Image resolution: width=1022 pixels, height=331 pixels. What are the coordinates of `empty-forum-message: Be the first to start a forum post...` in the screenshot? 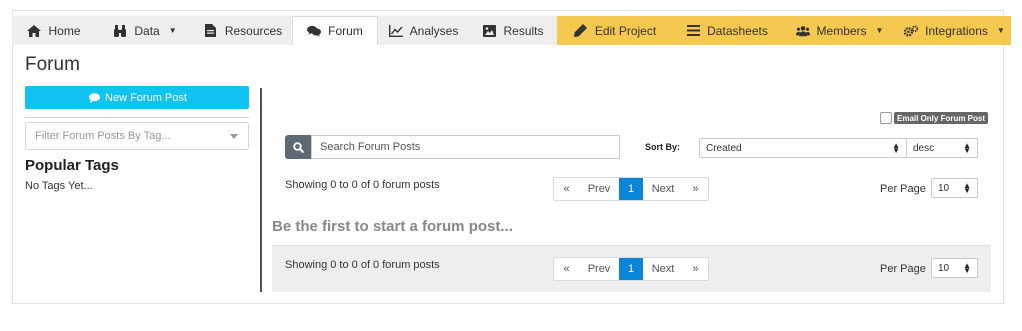 It's located at (392, 226).